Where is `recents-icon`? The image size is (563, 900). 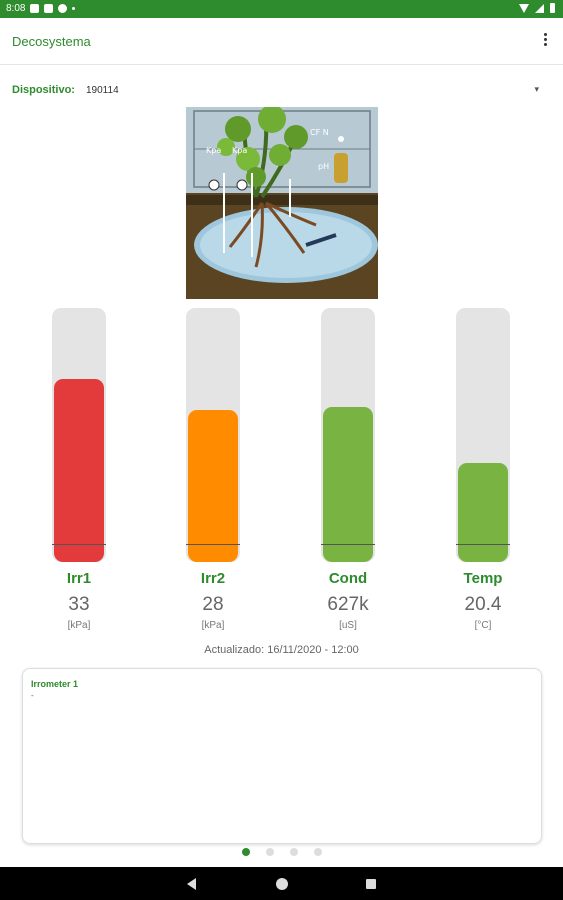
recents-icon is located at coordinates (371, 884).